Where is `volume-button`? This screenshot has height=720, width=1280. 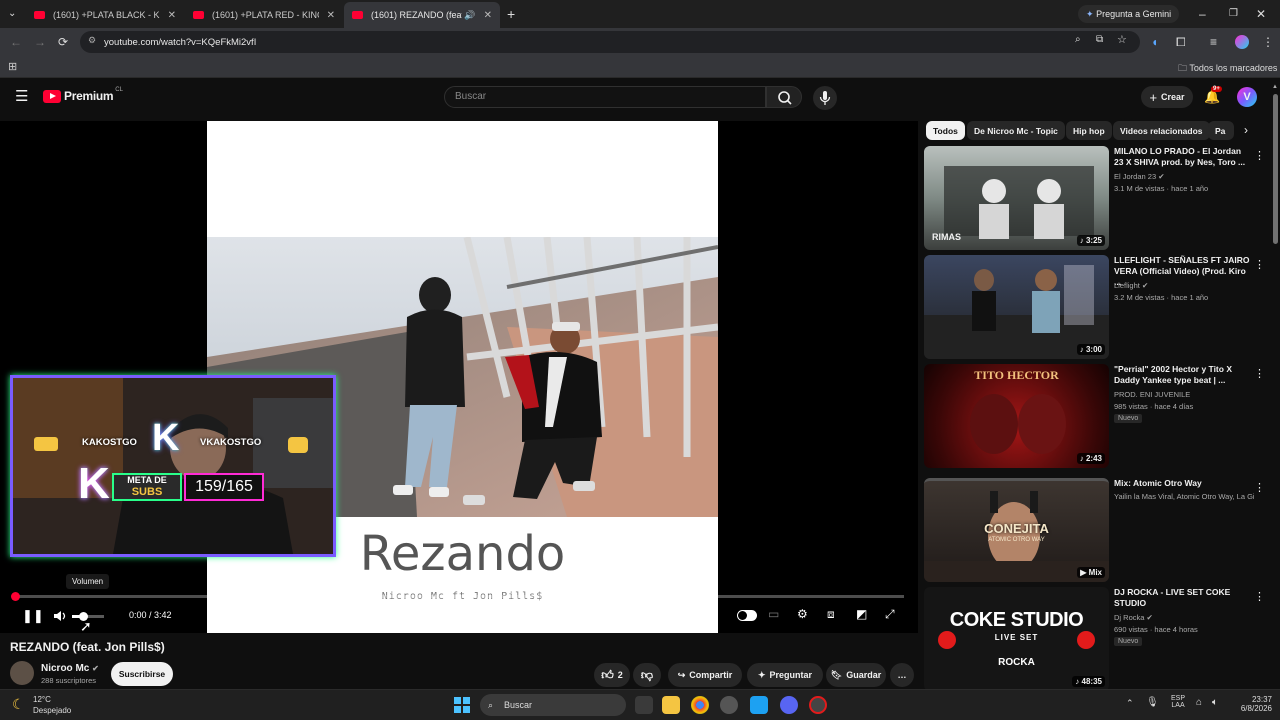
volume-button is located at coordinates (60, 617).